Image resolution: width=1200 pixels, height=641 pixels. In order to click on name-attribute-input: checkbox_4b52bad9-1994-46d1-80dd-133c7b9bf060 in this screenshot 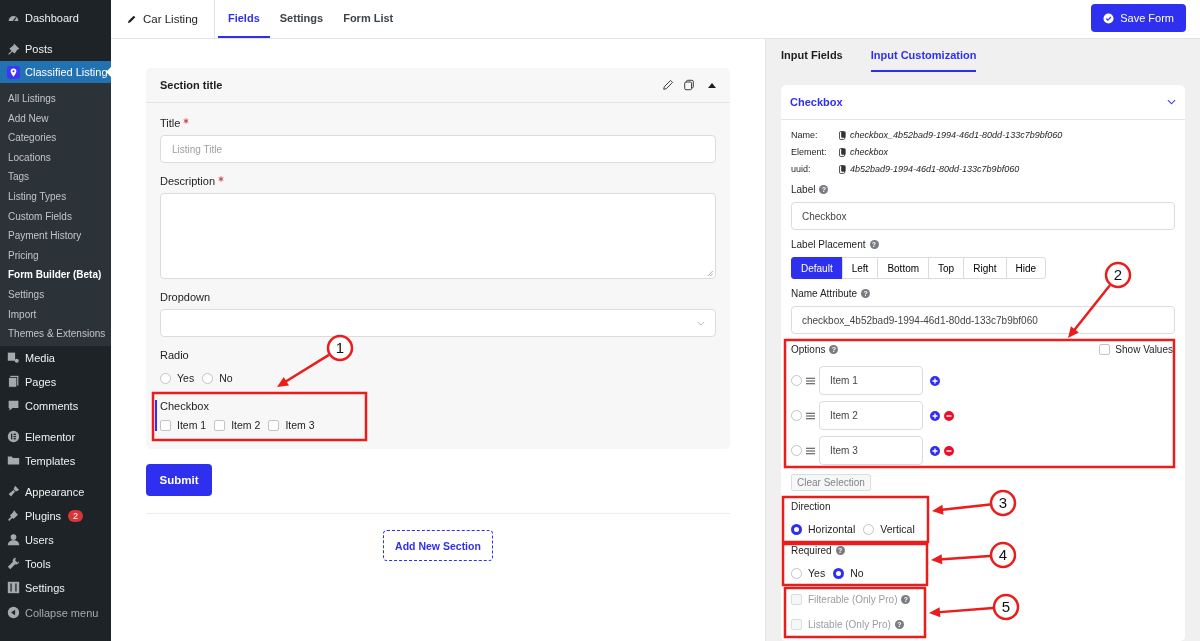, I will do `click(983, 320)`.